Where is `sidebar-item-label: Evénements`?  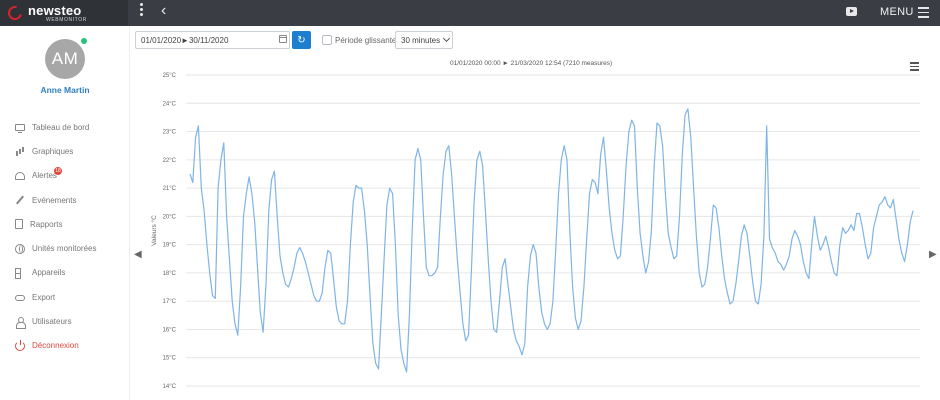 sidebar-item-label: Evénements is located at coordinates (54, 200).